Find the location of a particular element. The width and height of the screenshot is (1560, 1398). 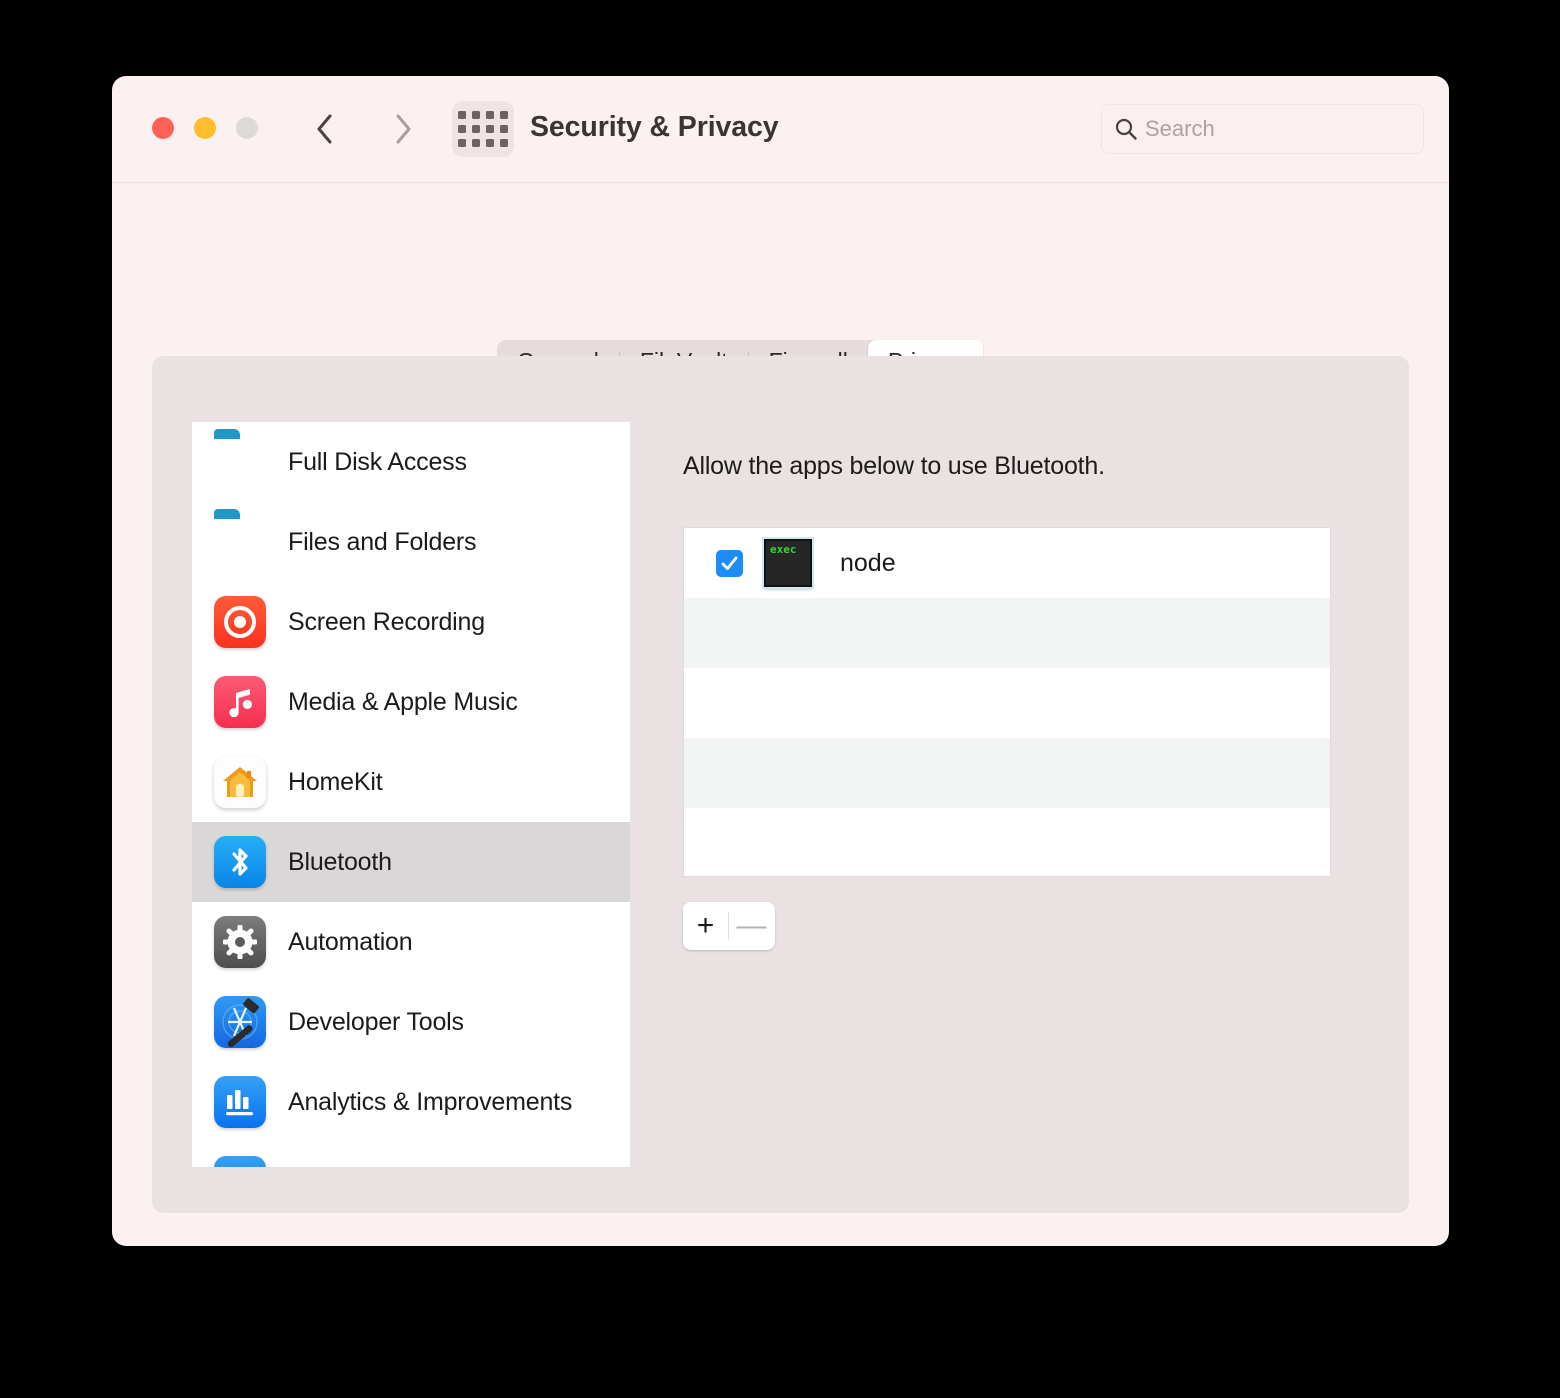

chevron-right-icon is located at coordinates (403, 129).